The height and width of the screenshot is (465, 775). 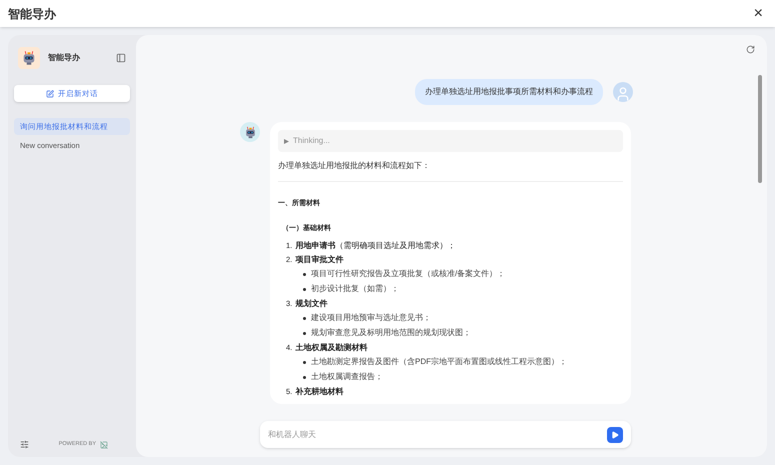 What do you see at coordinates (758, 14) in the screenshot?
I see `close-button: ×` at bounding box center [758, 14].